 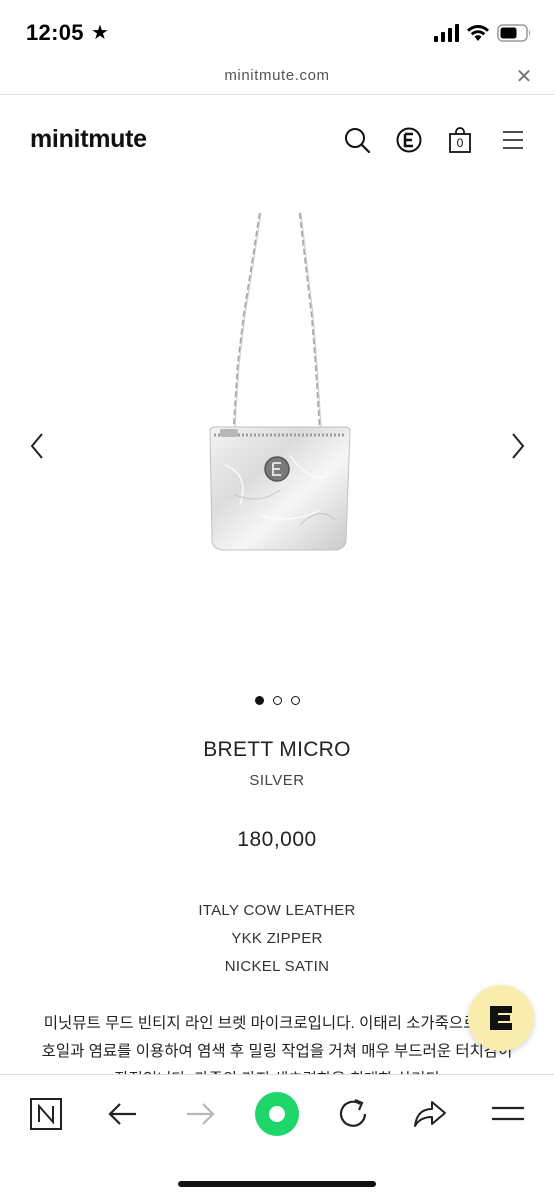 I want to click on floating-e-button, so click(x=501, y=1018).